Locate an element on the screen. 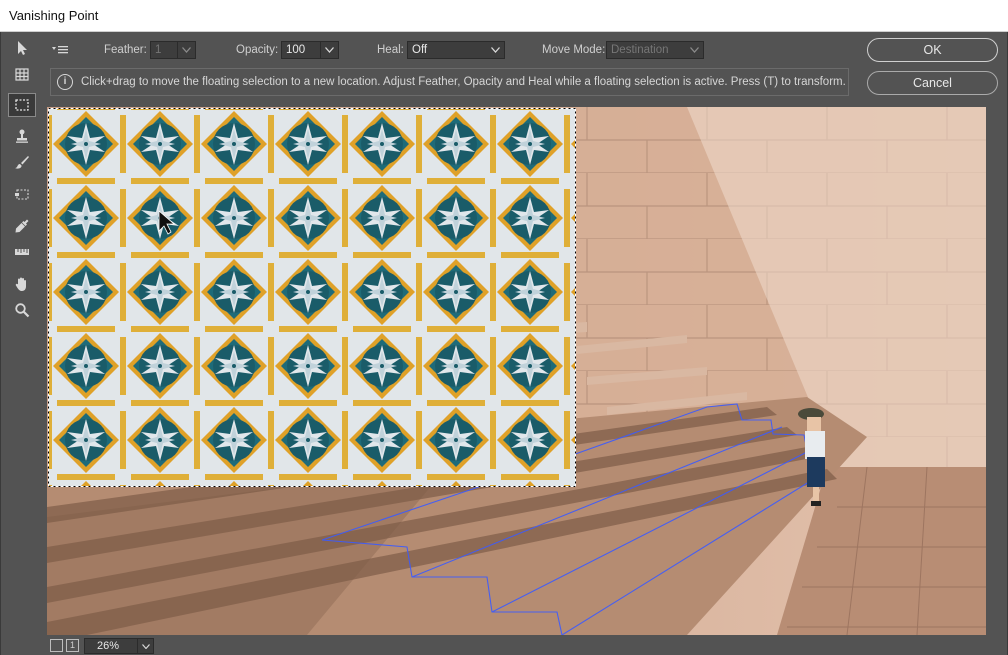 Image resolution: width=1008 pixels, height=655 pixels. ok-button: OK is located at coordinates (932, 50).